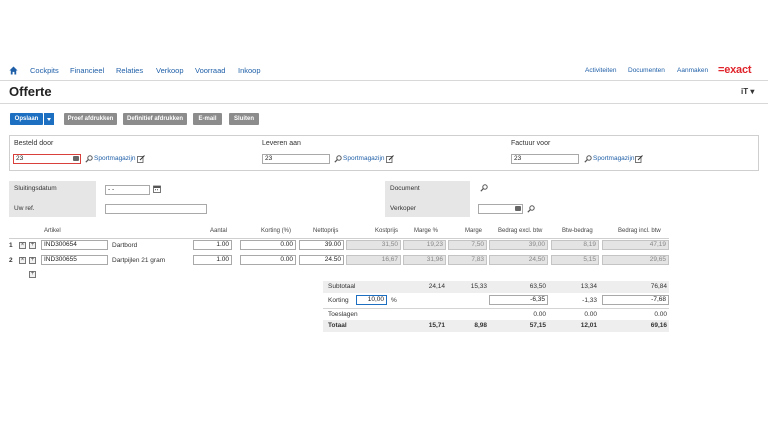 This screenshot has width=768, height=432. Describe the element at coordinates (658, 286) in the screenshot. I see `subtotal-incl: 76,84` at that location.